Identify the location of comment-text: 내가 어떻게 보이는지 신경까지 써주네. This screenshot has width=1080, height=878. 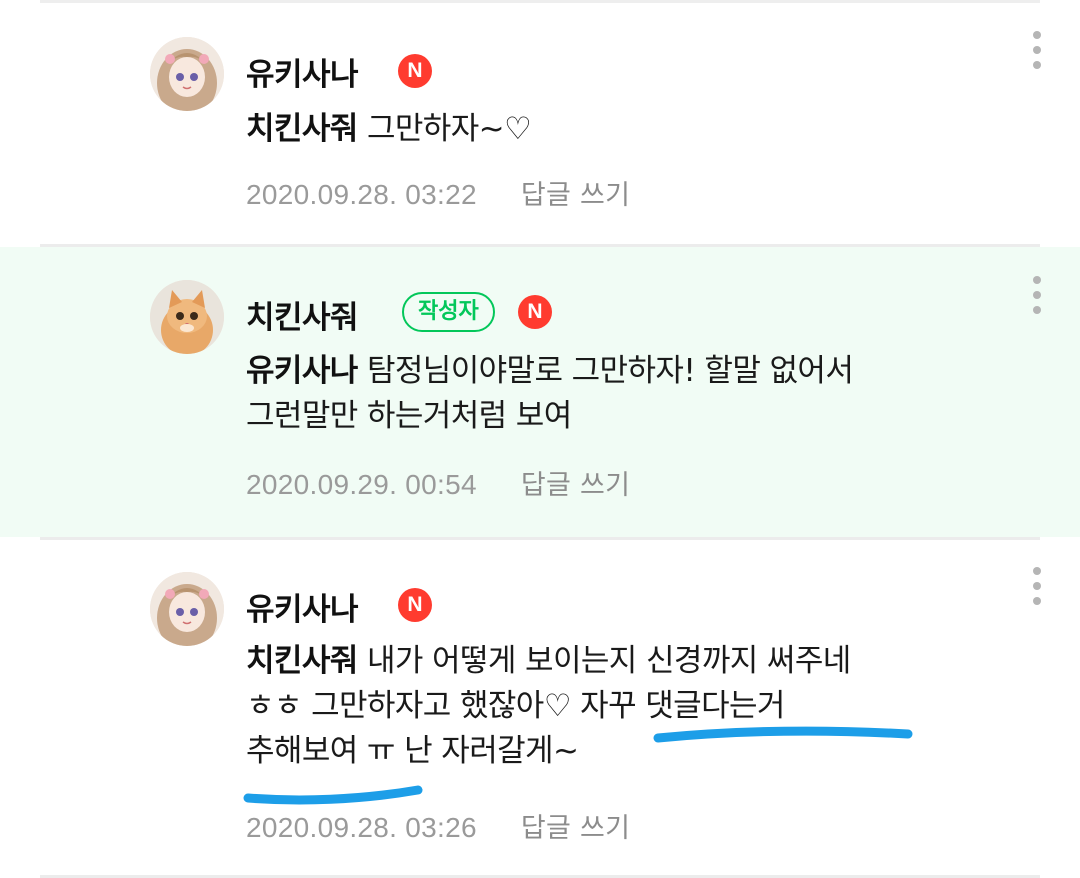
(604, 661).